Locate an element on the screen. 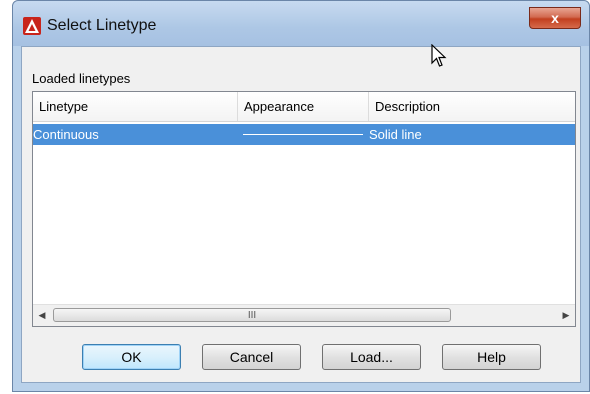  column-header-linetype: Linetype is located at coordinates (135, 106).